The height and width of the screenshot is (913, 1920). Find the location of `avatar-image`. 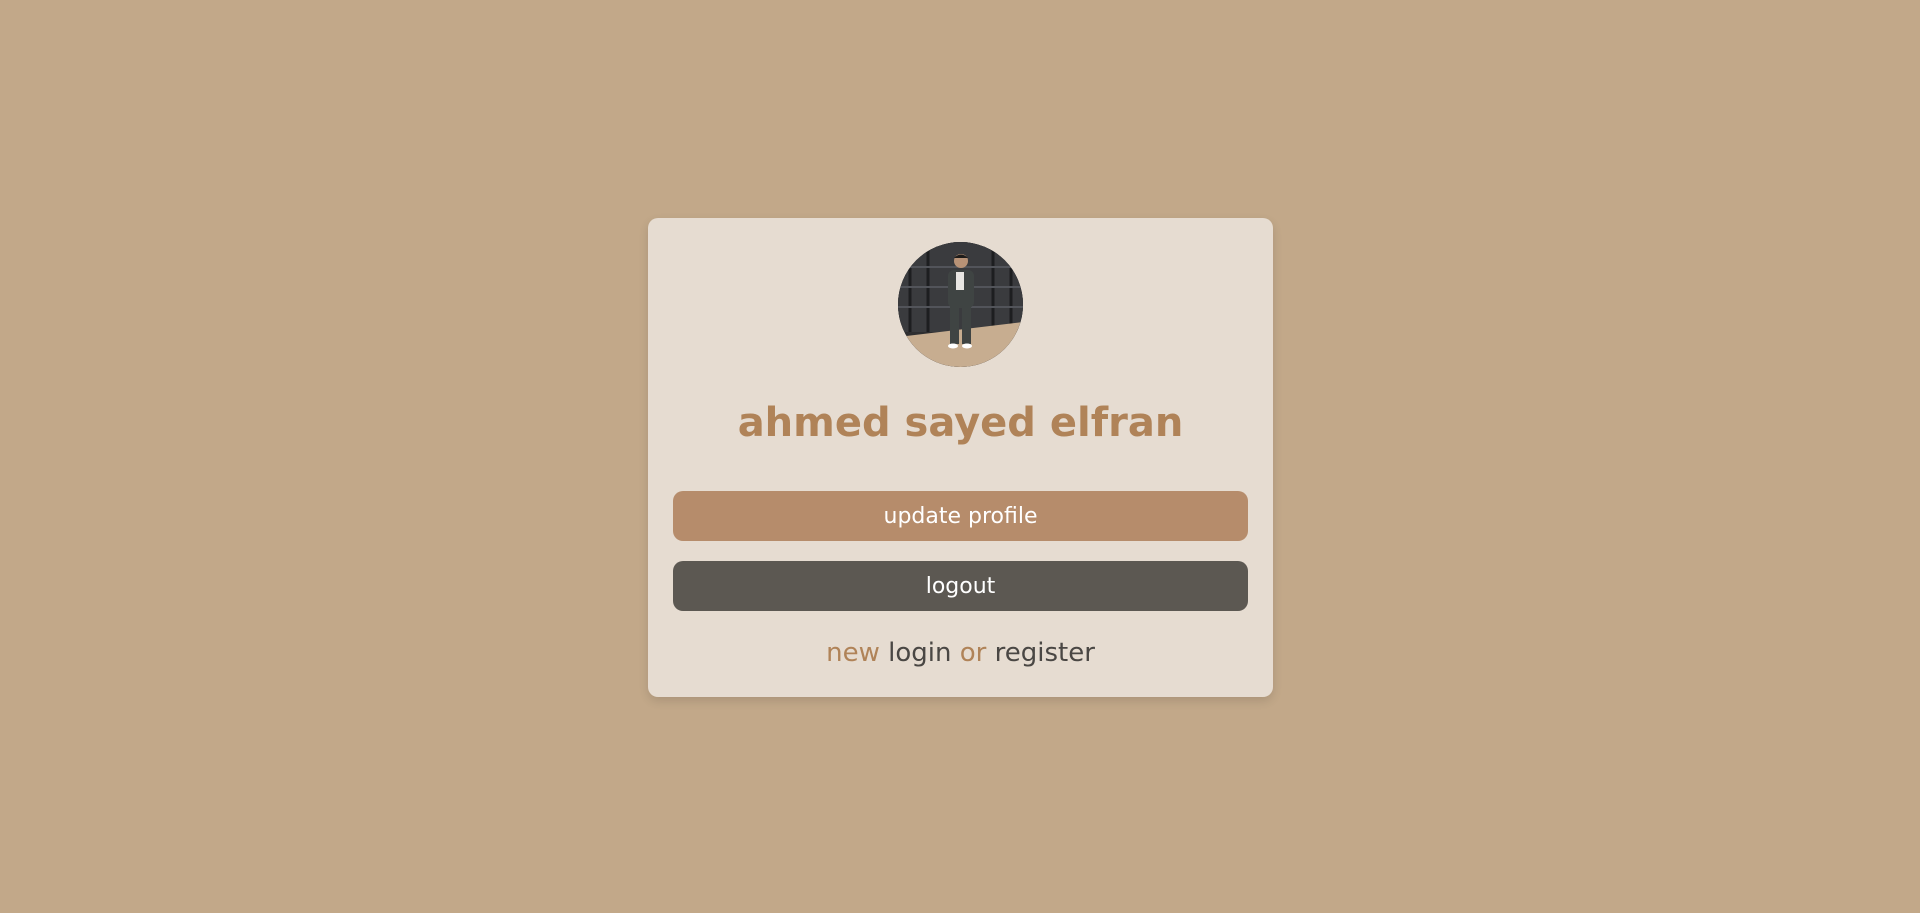

avatar-image is located at coordinates (960, 304).